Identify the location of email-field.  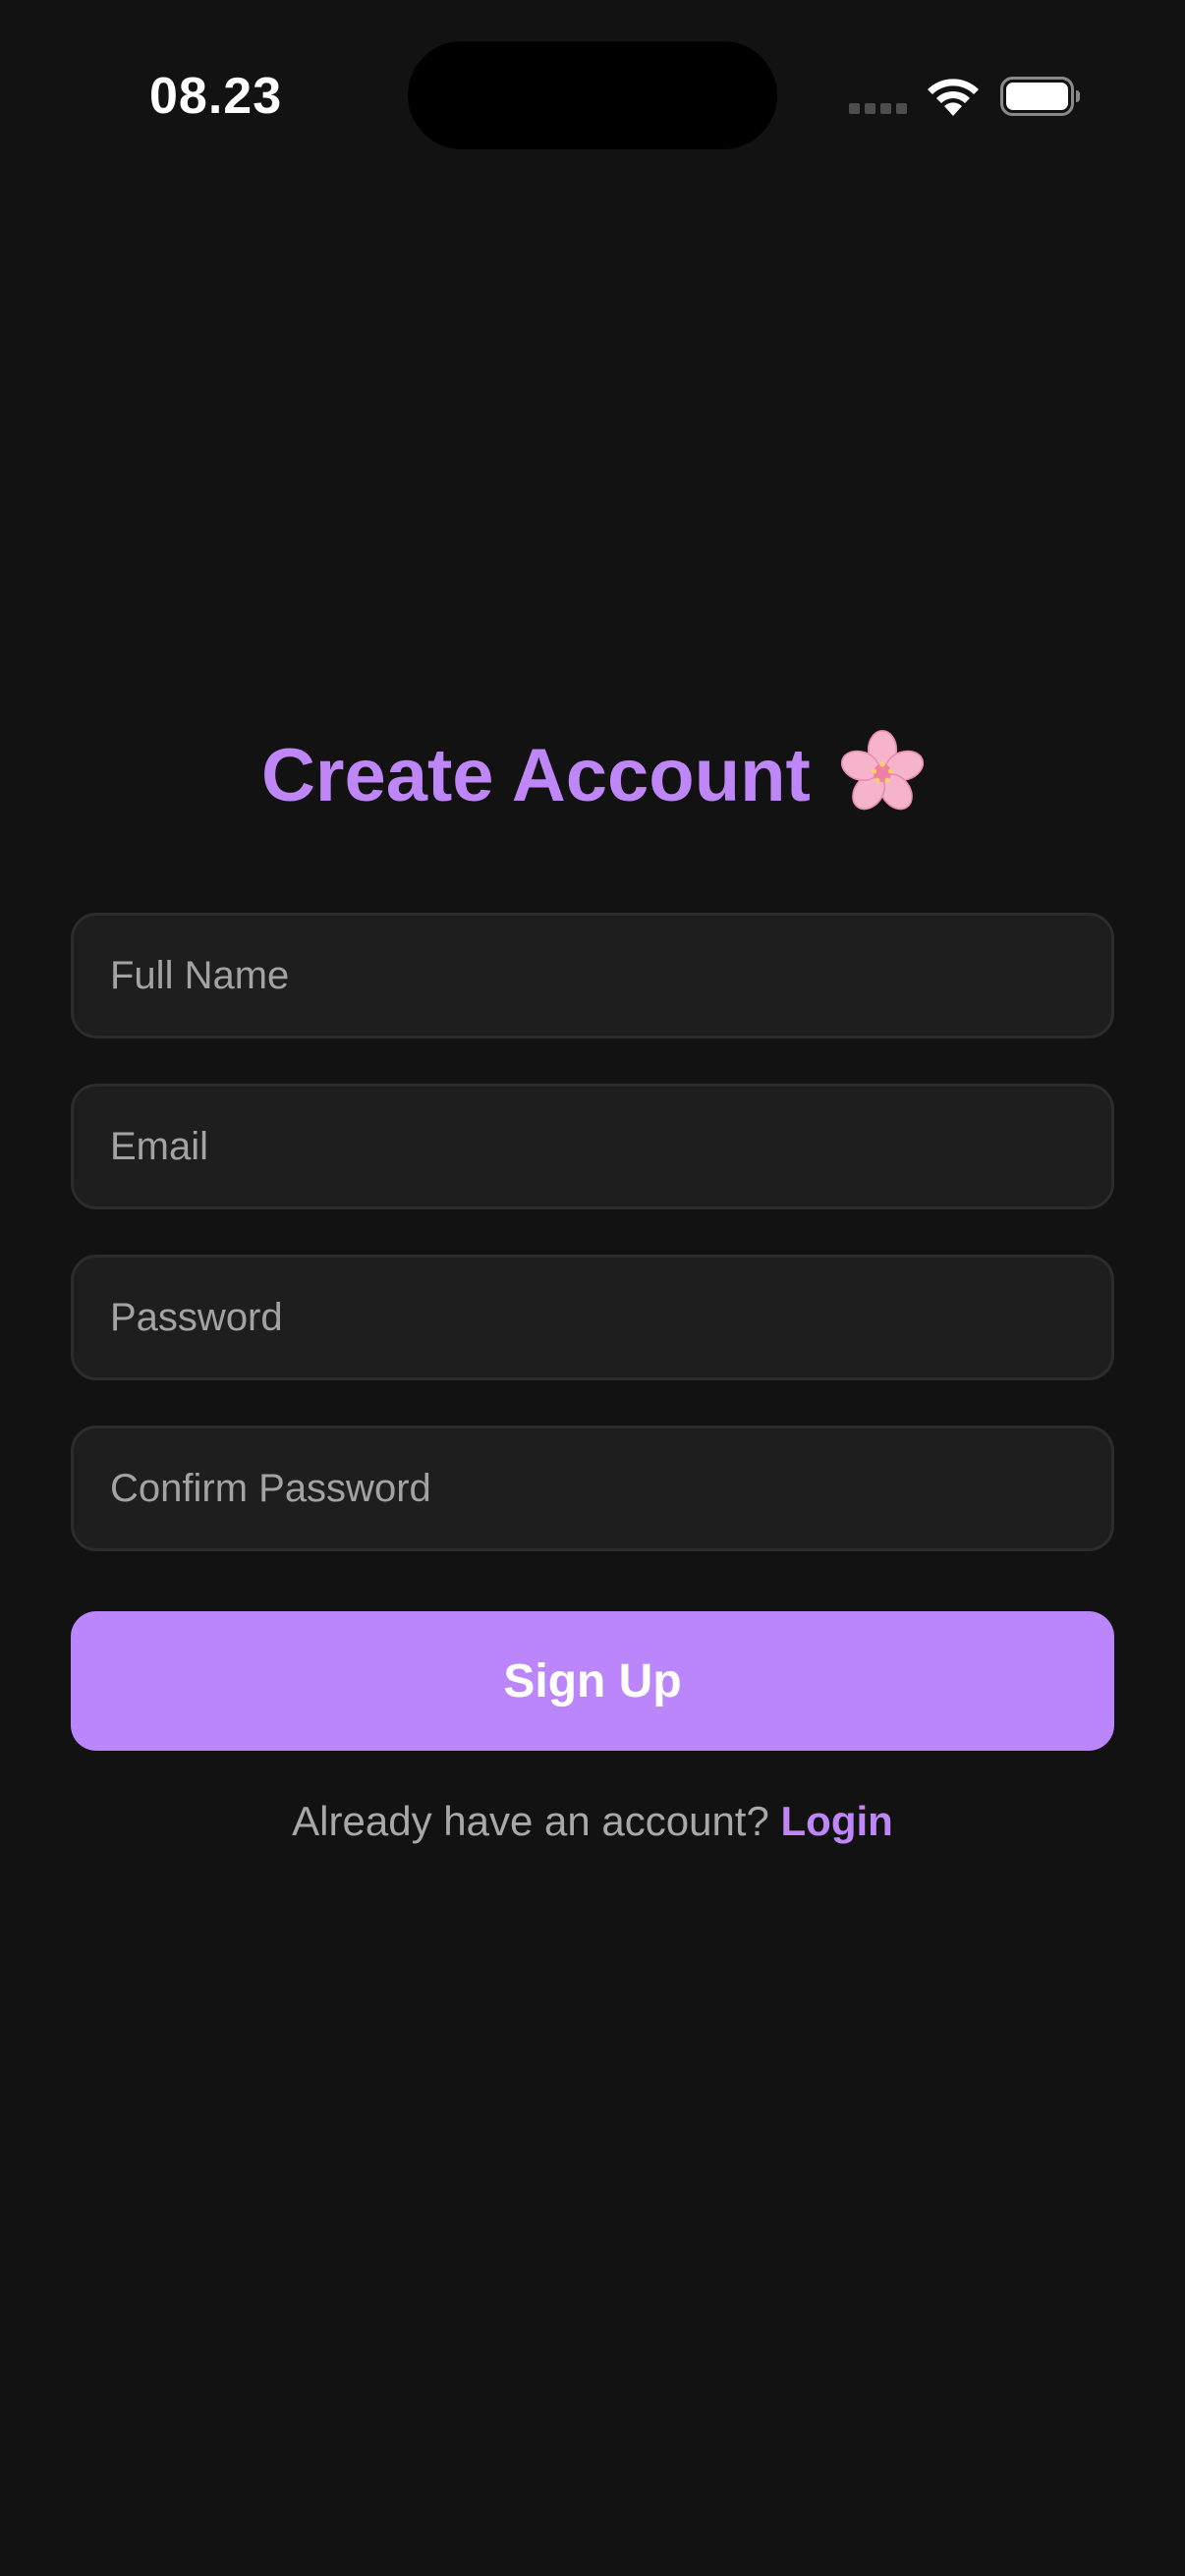
(592, 1146).